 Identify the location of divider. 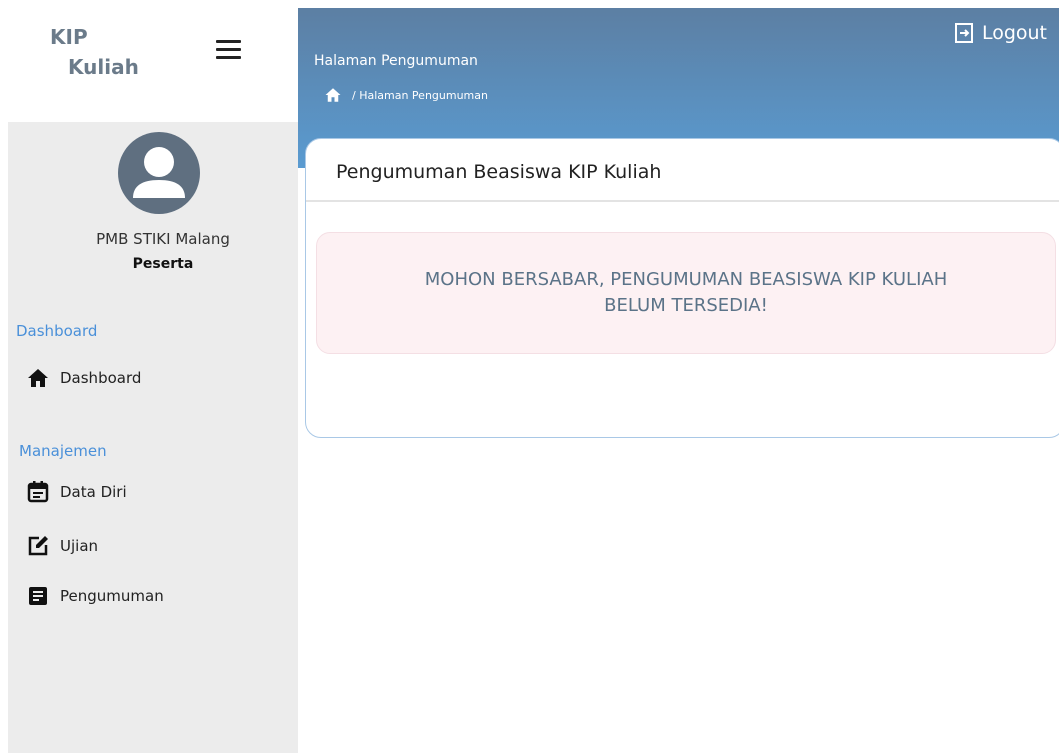
(682, 201).